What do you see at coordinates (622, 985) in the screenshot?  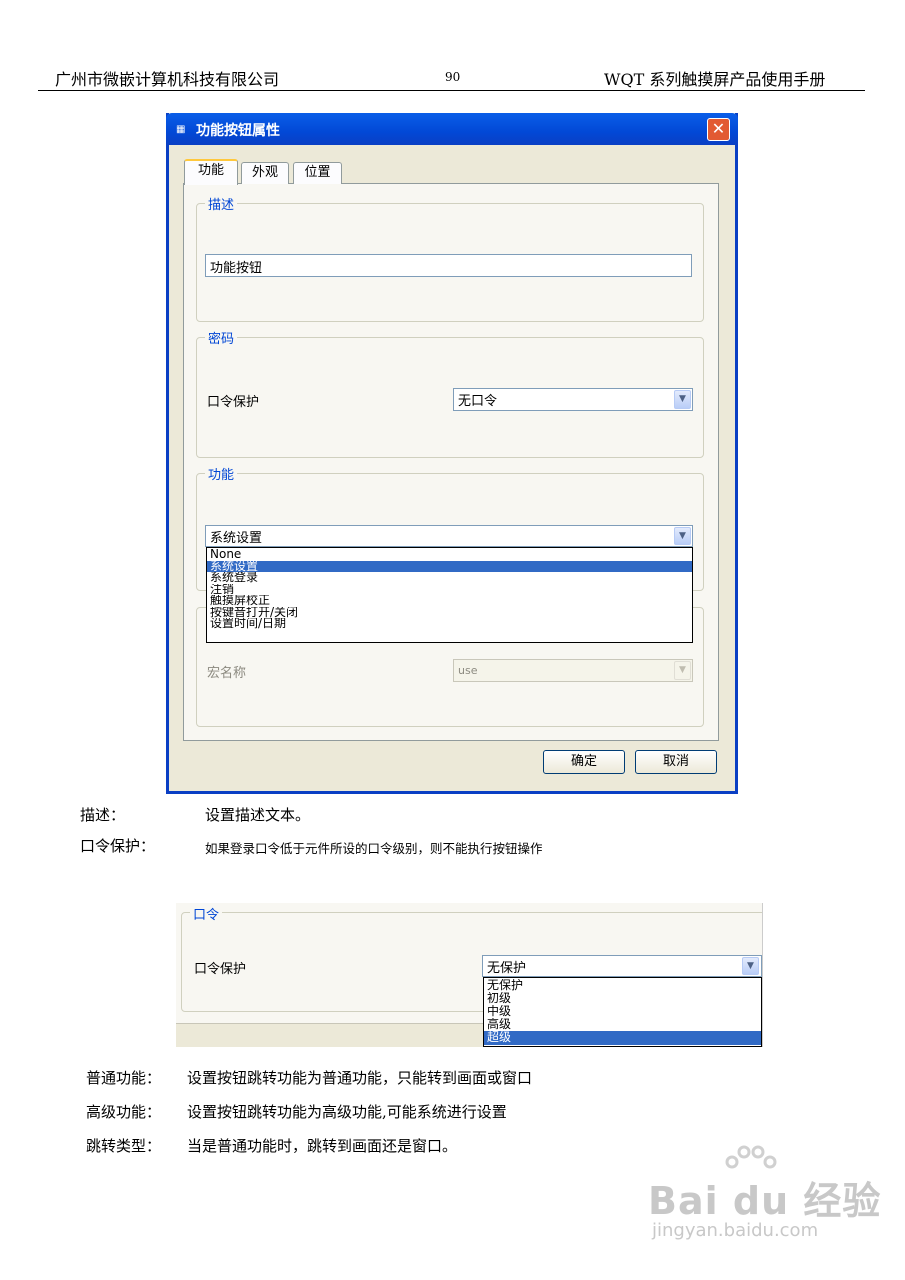 I see `level-option: 无保护` at bounding box center [622, 985].